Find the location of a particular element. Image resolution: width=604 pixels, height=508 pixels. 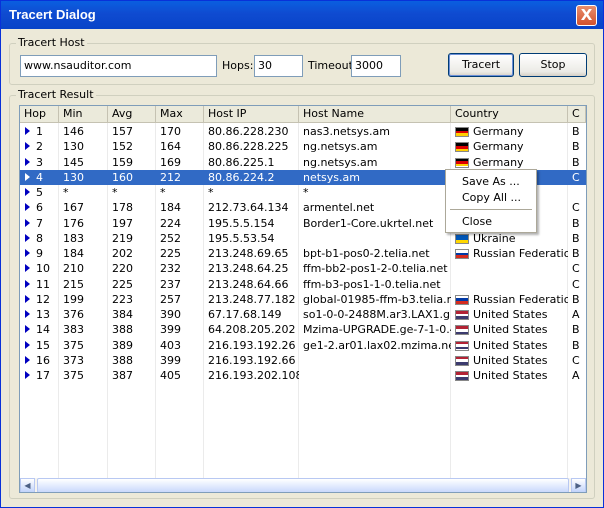

horizontal-scrollbar: ◀ ▶ is located at coordinates (303, 485).